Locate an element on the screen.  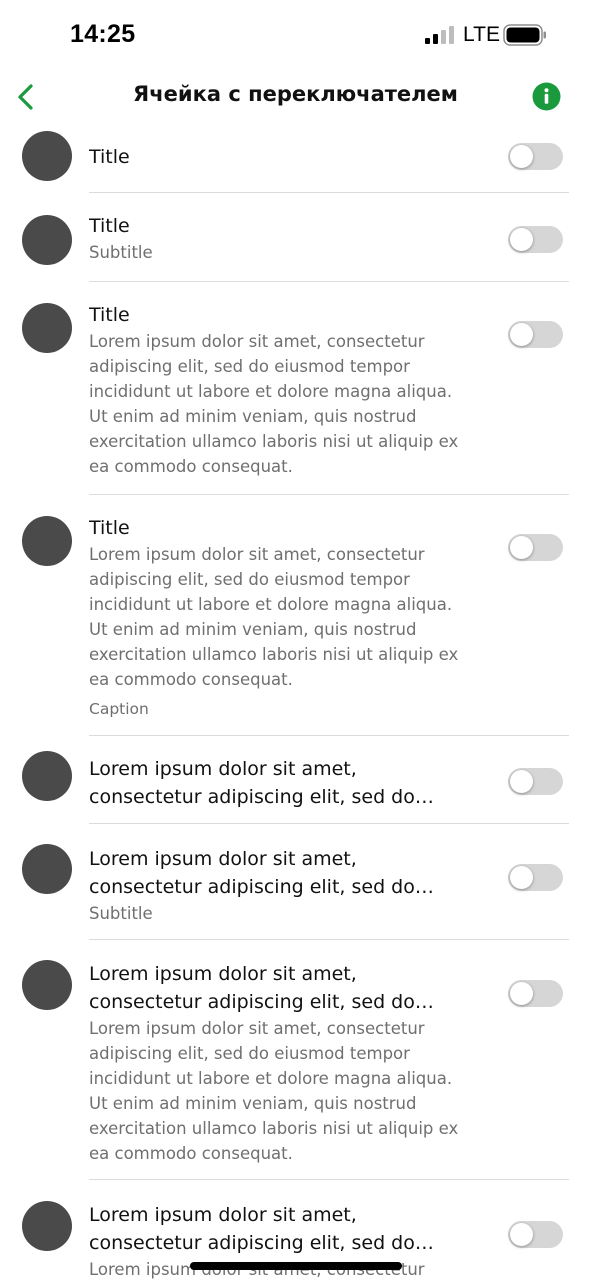
info-icon is located at coordinates (546, 96).